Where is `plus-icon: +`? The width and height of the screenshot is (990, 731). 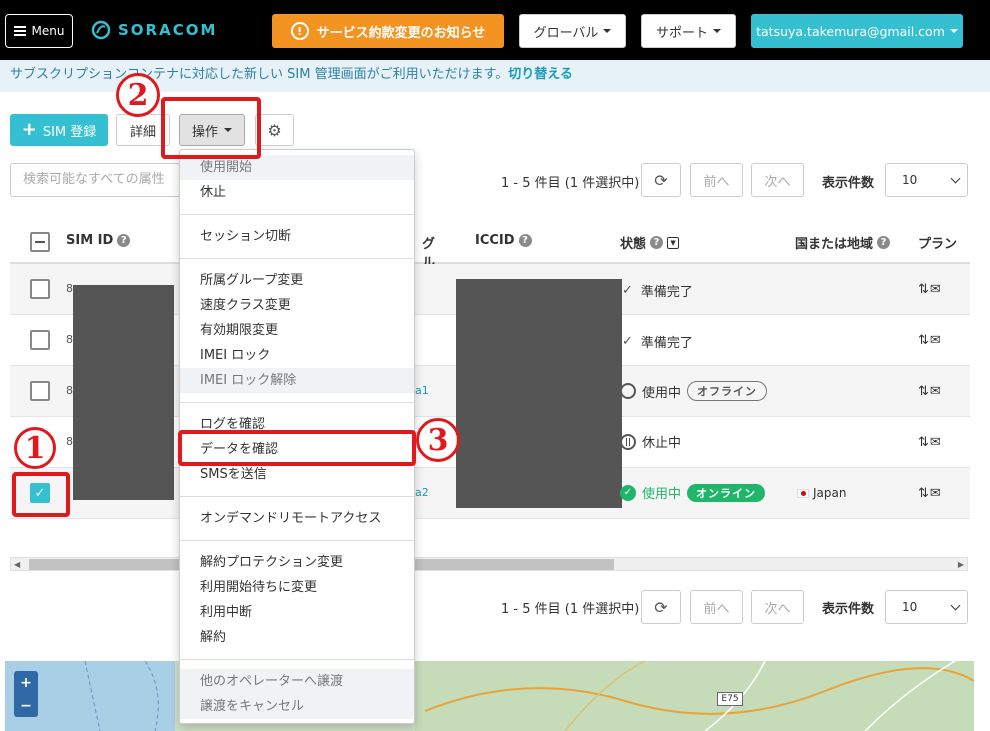 plus-icon: + is located at coordinates (29, 129).